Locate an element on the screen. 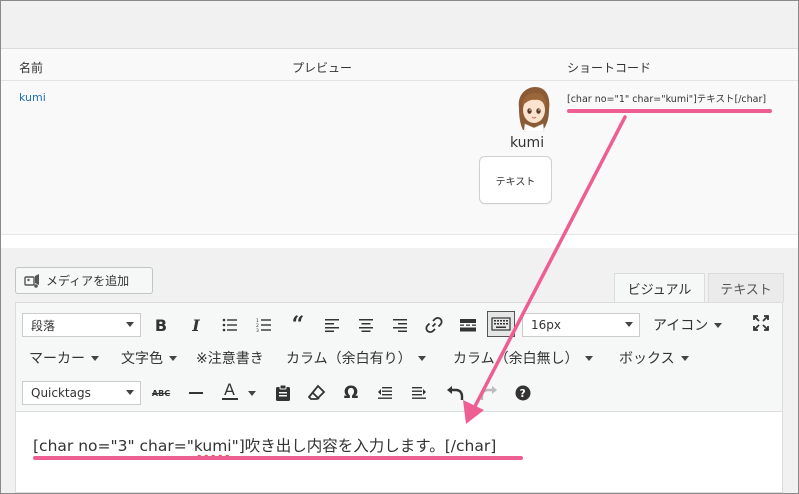 The width and height of the screenshot is (799, 494). preview-character-name: kumi is located at coordinates (527, 143).